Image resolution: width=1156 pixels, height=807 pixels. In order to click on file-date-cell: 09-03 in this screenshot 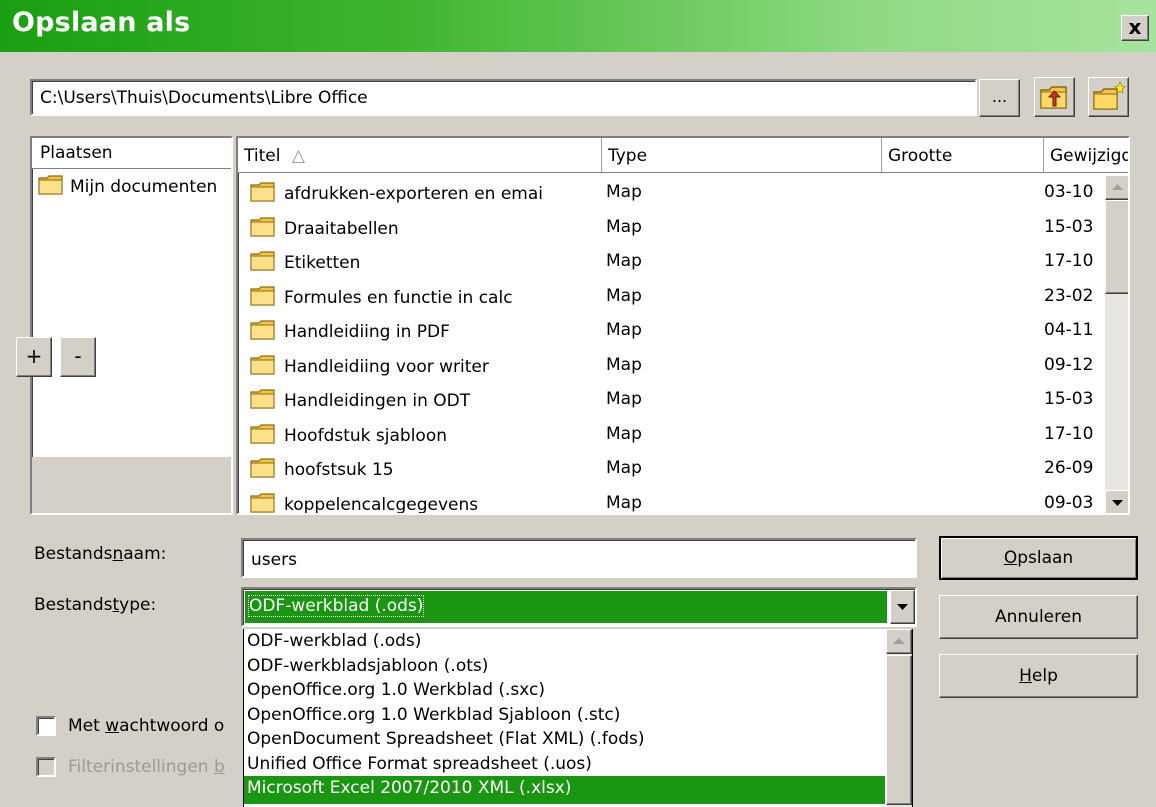, I will do `click(1069, 502)`.